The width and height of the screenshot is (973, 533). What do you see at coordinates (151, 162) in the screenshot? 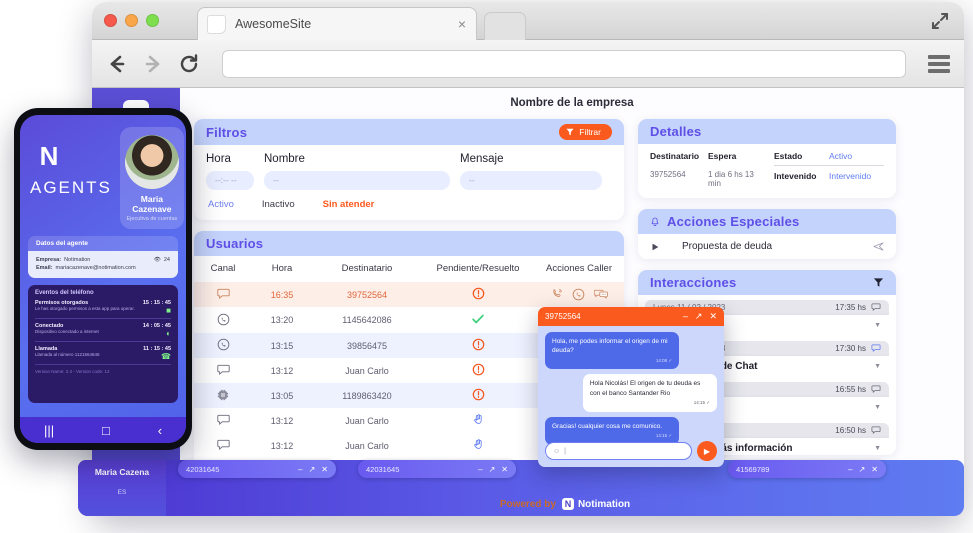
I see `avatar` at bounding box center [151, 162].